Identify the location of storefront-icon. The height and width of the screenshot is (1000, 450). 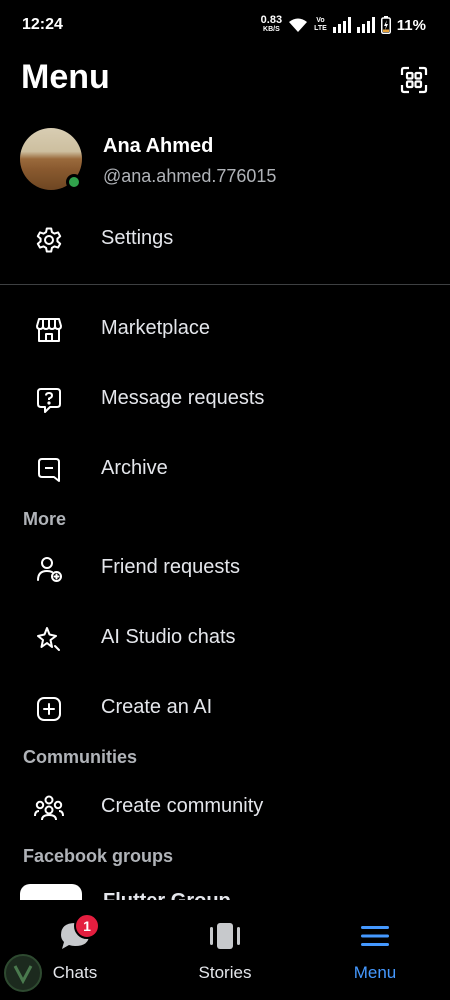
(49, 330).